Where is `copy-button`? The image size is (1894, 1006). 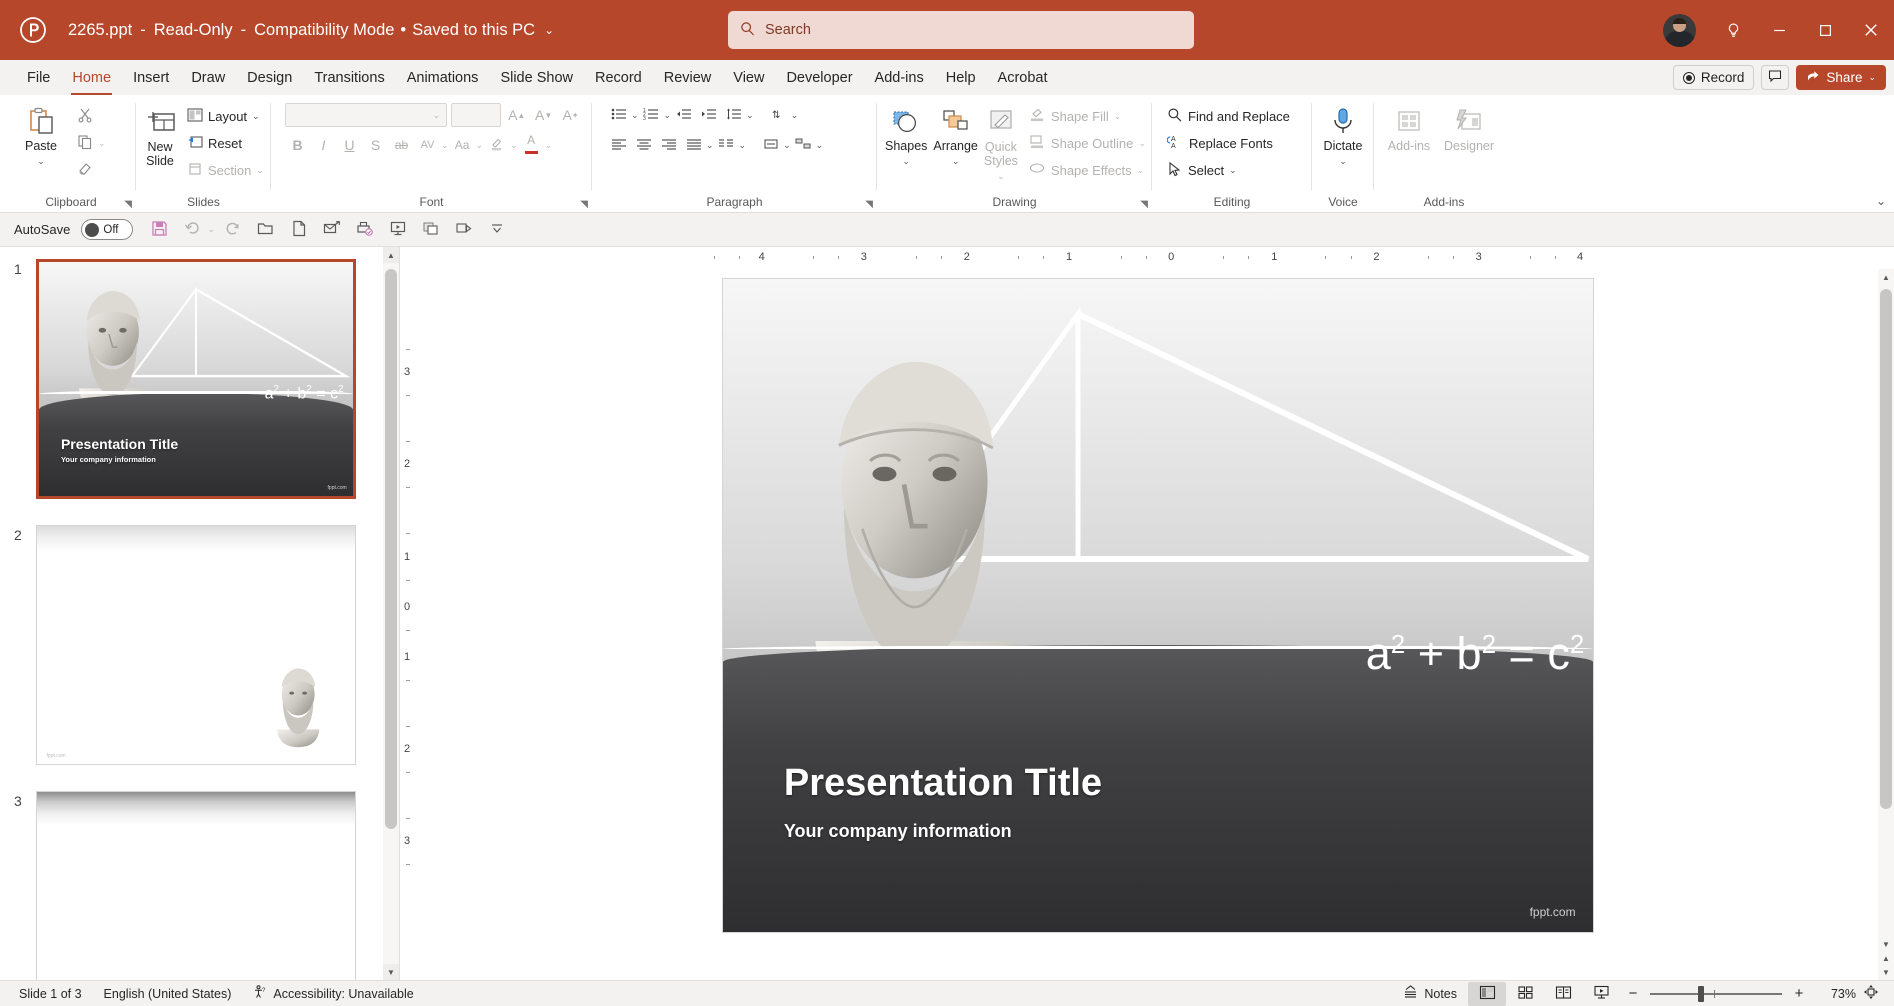
copy-button is located at coordinates (85, 143).